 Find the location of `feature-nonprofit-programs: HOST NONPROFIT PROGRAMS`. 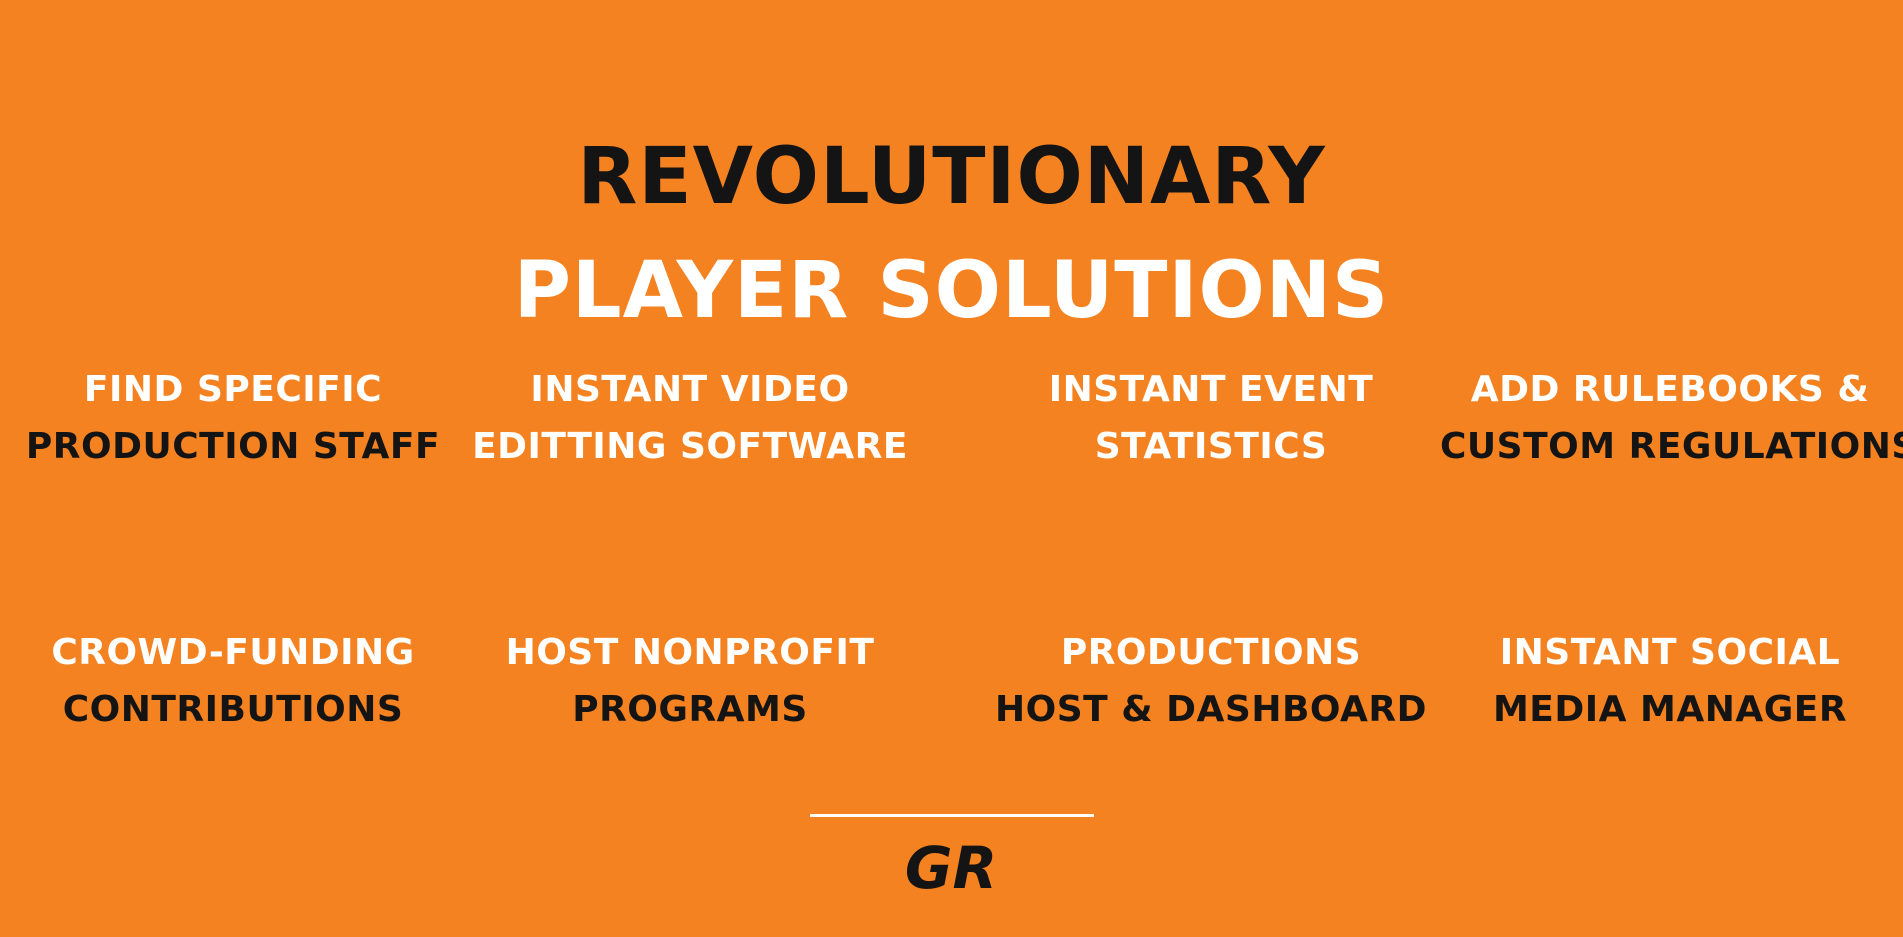

feature-nonprofit-programs: HOST NONPROFIT PROGRAMS is located at coordinates (690, 681).